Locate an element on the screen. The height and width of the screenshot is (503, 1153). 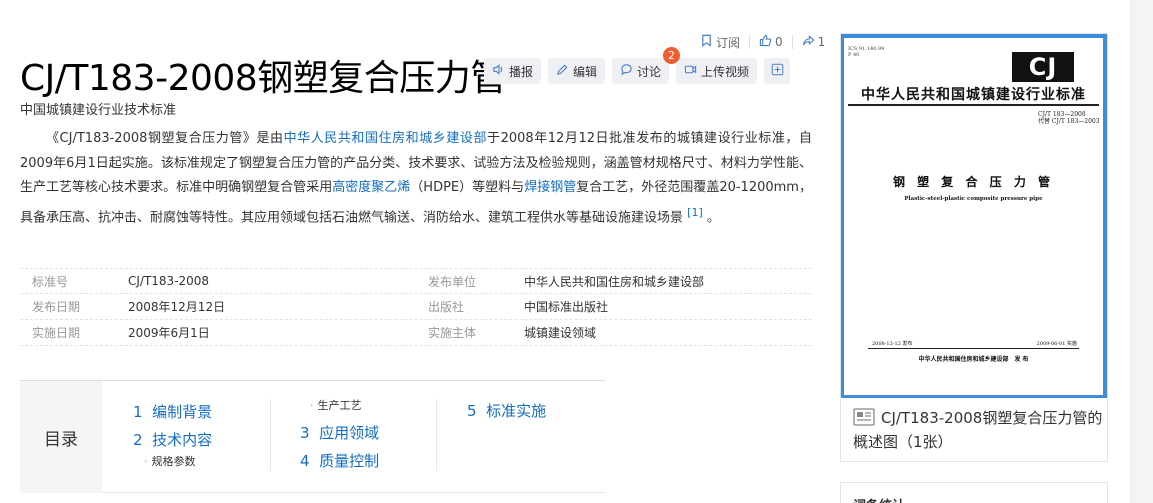
discuss-button: 讨论 is located at coordinates (641, 71).